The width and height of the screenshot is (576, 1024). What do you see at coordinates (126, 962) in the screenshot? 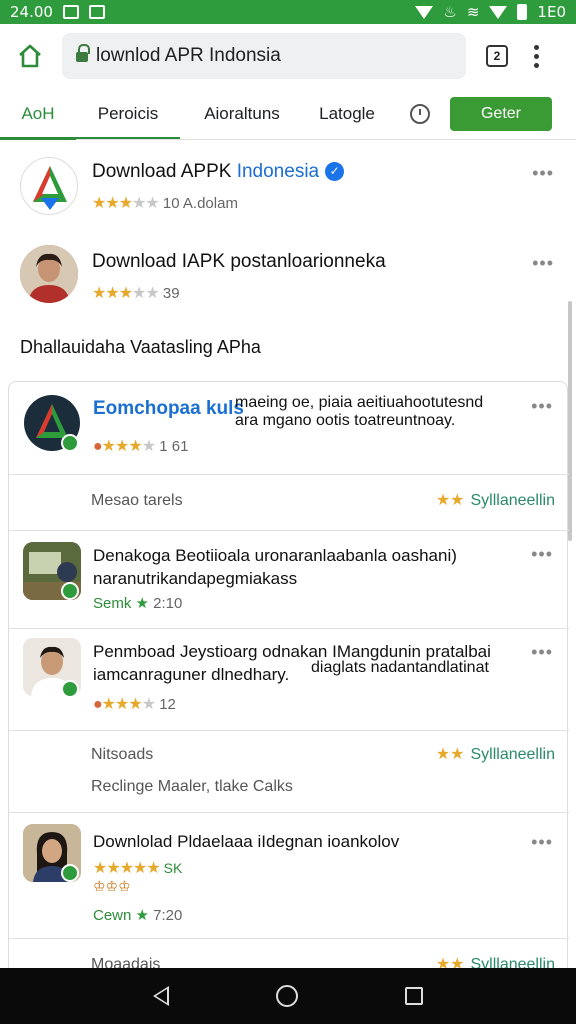
I see `footer-label: Moaadais` at bounding box center [126, 962].